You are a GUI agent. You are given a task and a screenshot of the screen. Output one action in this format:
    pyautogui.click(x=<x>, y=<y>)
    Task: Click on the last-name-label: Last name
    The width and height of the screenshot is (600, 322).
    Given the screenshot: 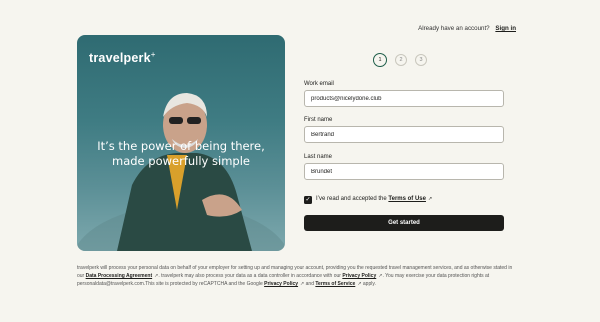 What is the action you would take?
    pyautogui.click(x=318, y=157)
    